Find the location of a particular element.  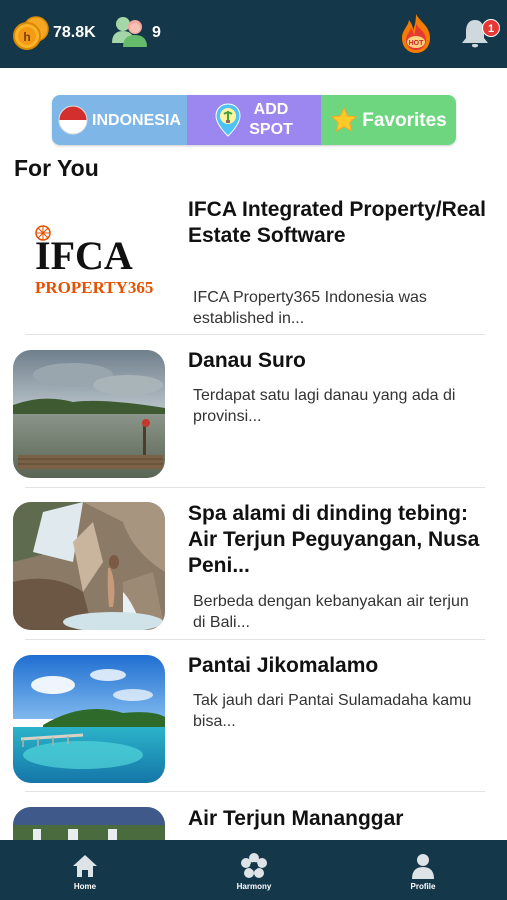

favorites-button: Favorites is located at coordinates (388, 120).